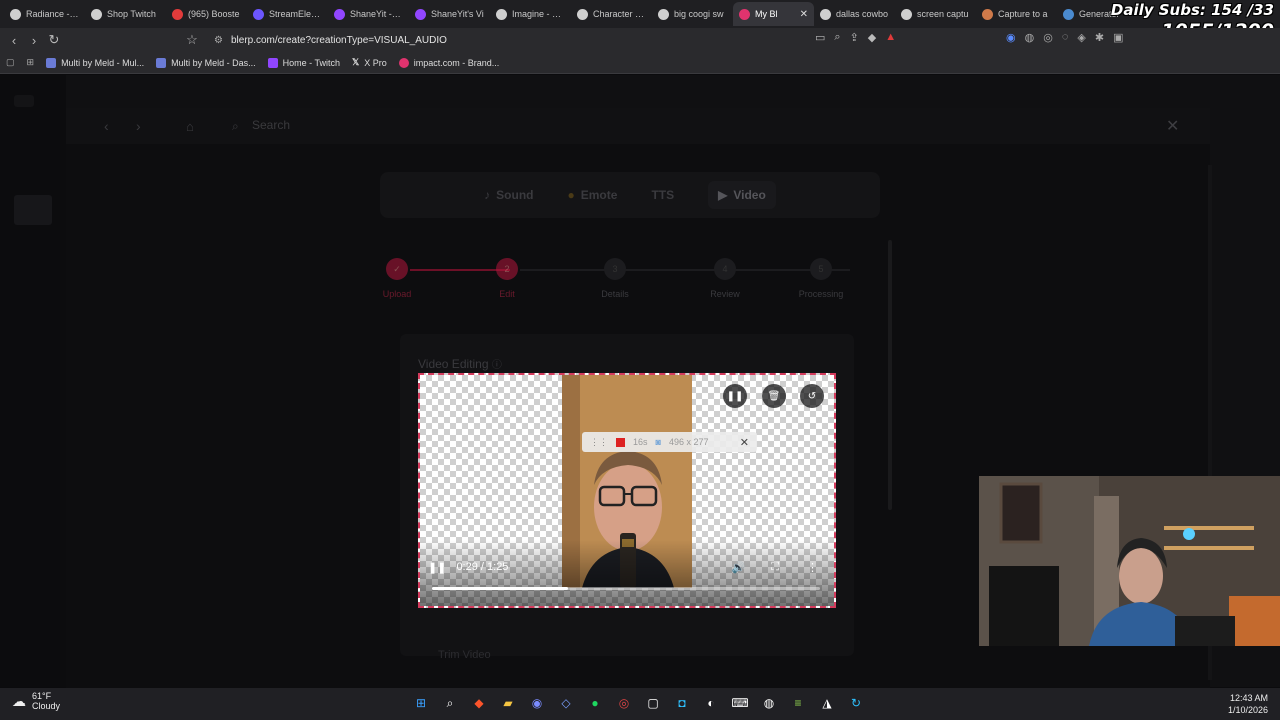 The width and height of the screenshot is (1280, 720). Describe the element at coordinates (653, 703) in the screenshot. I see `app-window-icon: ▢` at that location.